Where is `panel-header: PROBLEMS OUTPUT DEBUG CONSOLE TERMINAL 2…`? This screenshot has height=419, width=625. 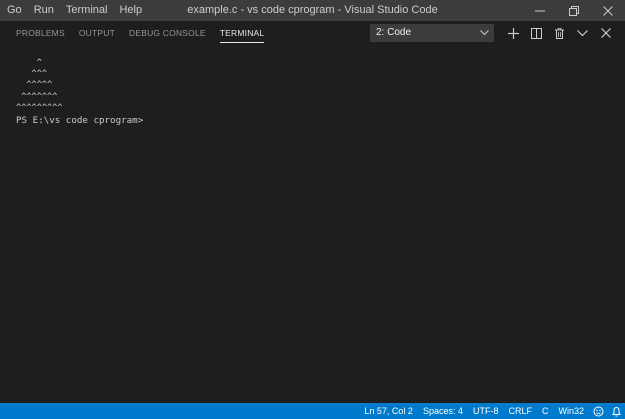
panel-header: PROBLEMS OUTPUT DEBUG CONSOLE TERMINAL 2… is located at coordinates (312, 33).